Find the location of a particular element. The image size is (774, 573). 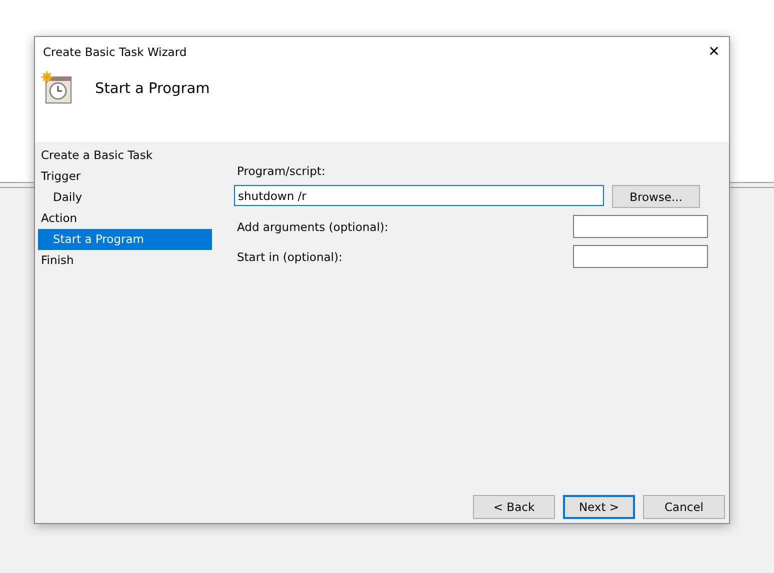

wizard-step: Start a Program is located at coordinates (125, 239).